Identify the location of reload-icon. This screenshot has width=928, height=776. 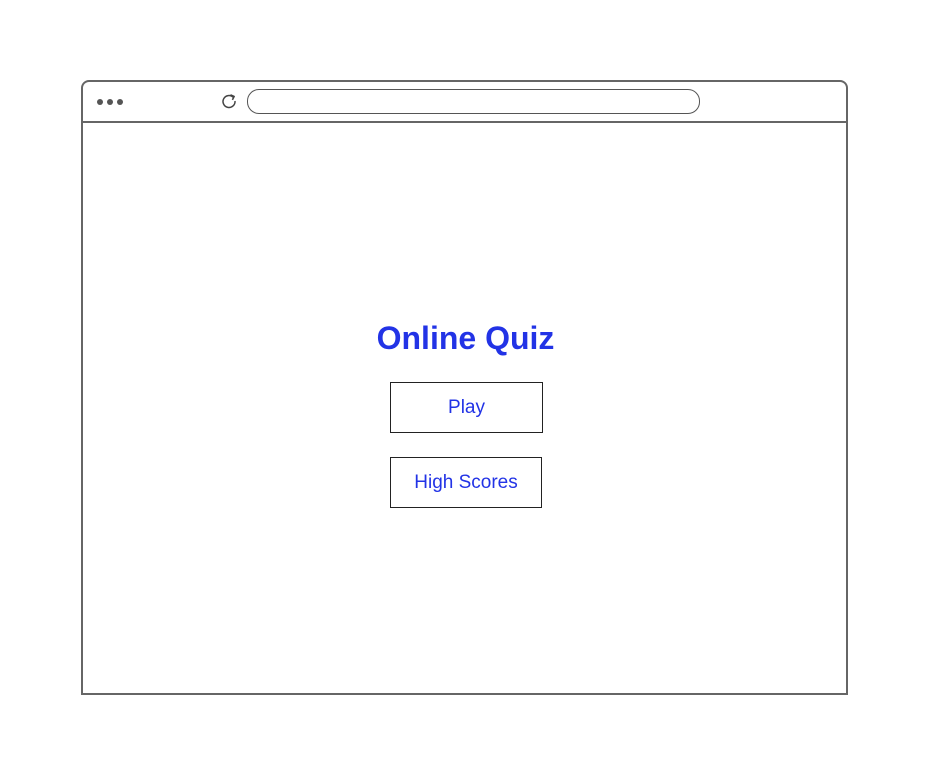
(229, 101).